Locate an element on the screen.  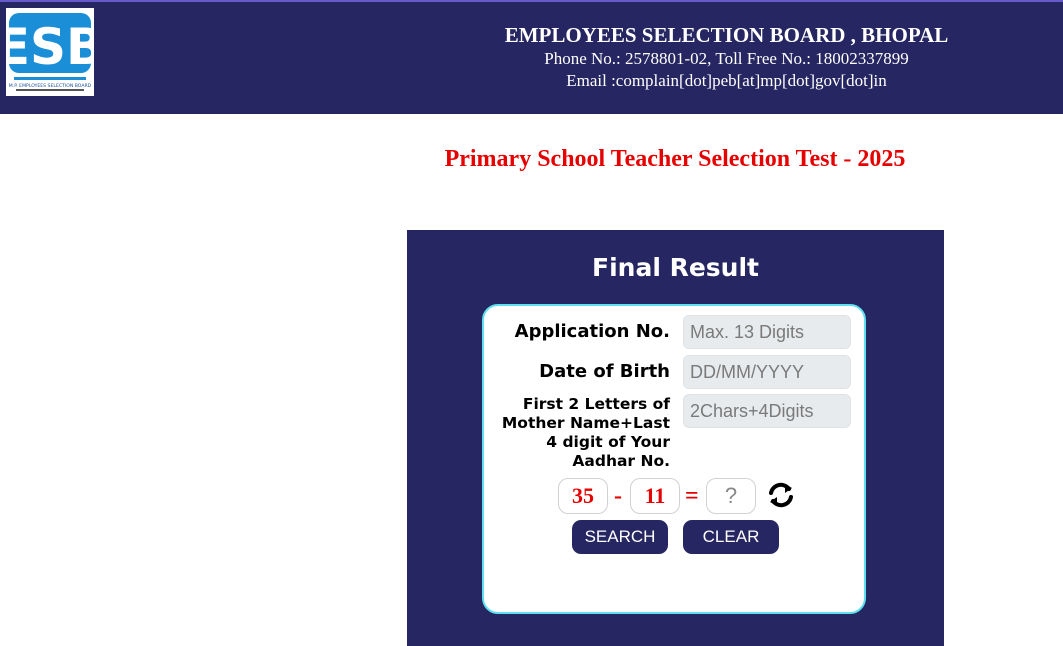
search-button: SEARCH is located at coordinates (620, 537).